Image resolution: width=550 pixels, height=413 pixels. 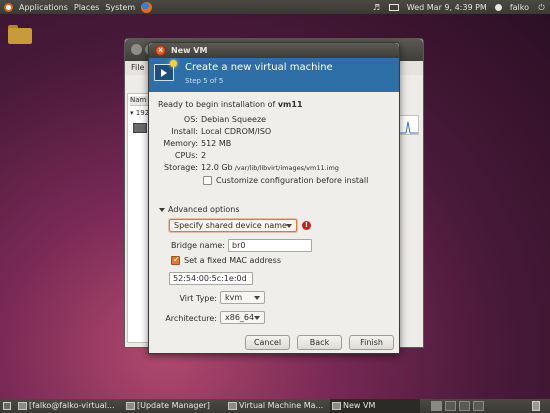 I want to click on virt-type-value: kvm, so click(x=234, y=297).